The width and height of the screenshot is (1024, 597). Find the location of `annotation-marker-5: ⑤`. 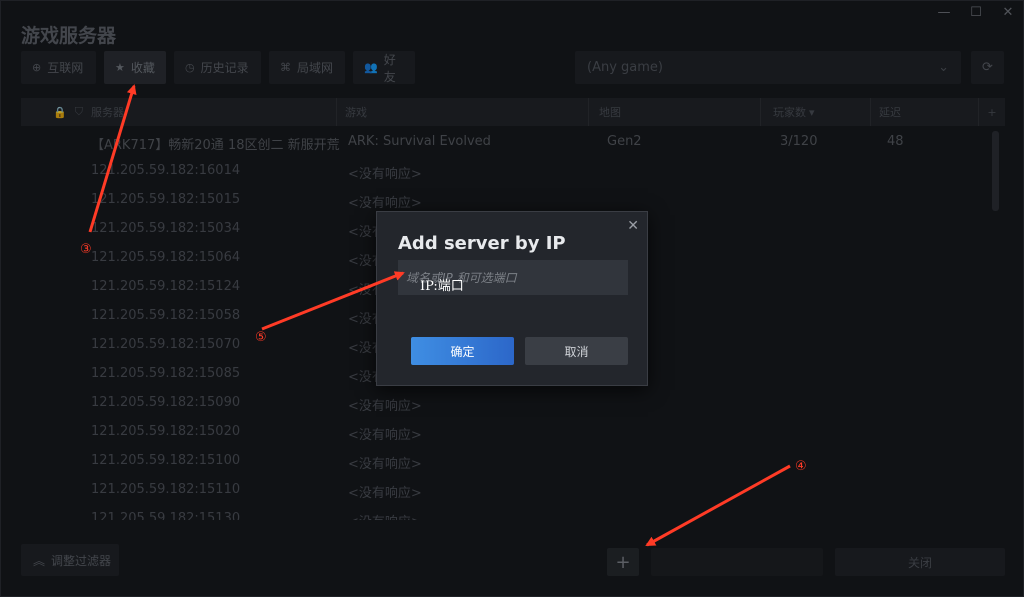

annotation-marker-5: ⑤ is located at coordinates (261, 337).